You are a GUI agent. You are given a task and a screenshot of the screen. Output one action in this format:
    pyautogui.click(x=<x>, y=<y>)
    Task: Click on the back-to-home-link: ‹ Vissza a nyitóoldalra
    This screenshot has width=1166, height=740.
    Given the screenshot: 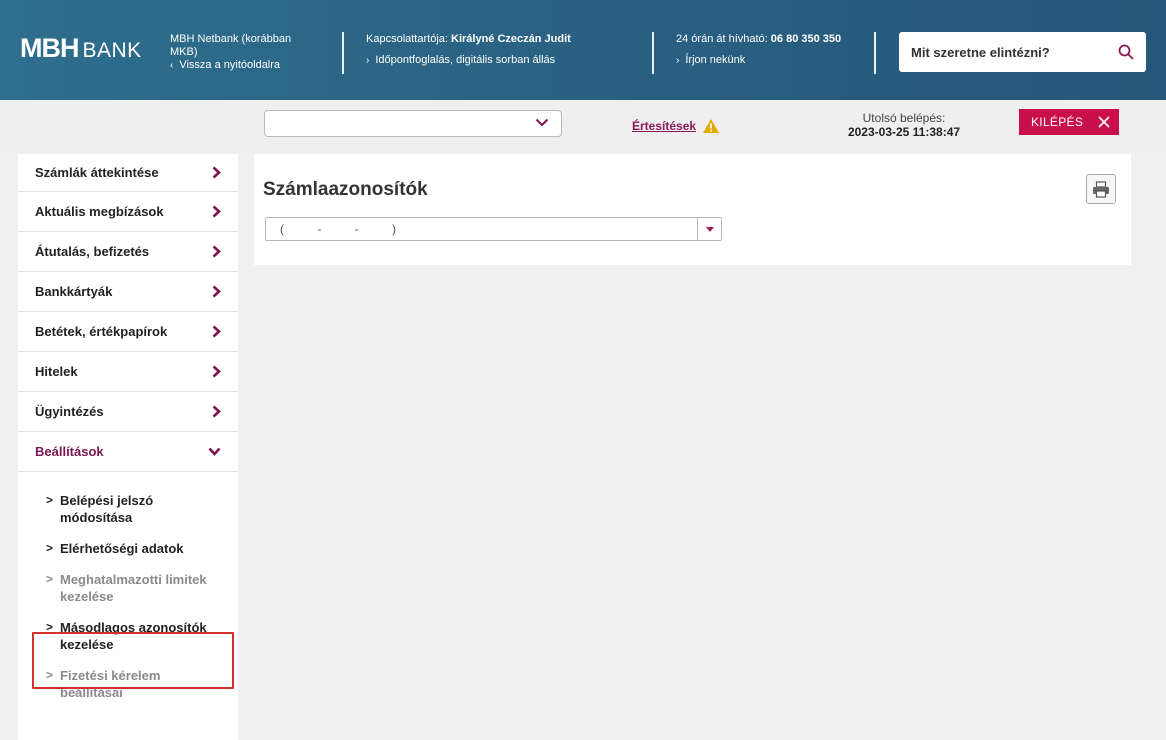 What is the action you would take?
    pyautogui.click(x=230, y=65)
    